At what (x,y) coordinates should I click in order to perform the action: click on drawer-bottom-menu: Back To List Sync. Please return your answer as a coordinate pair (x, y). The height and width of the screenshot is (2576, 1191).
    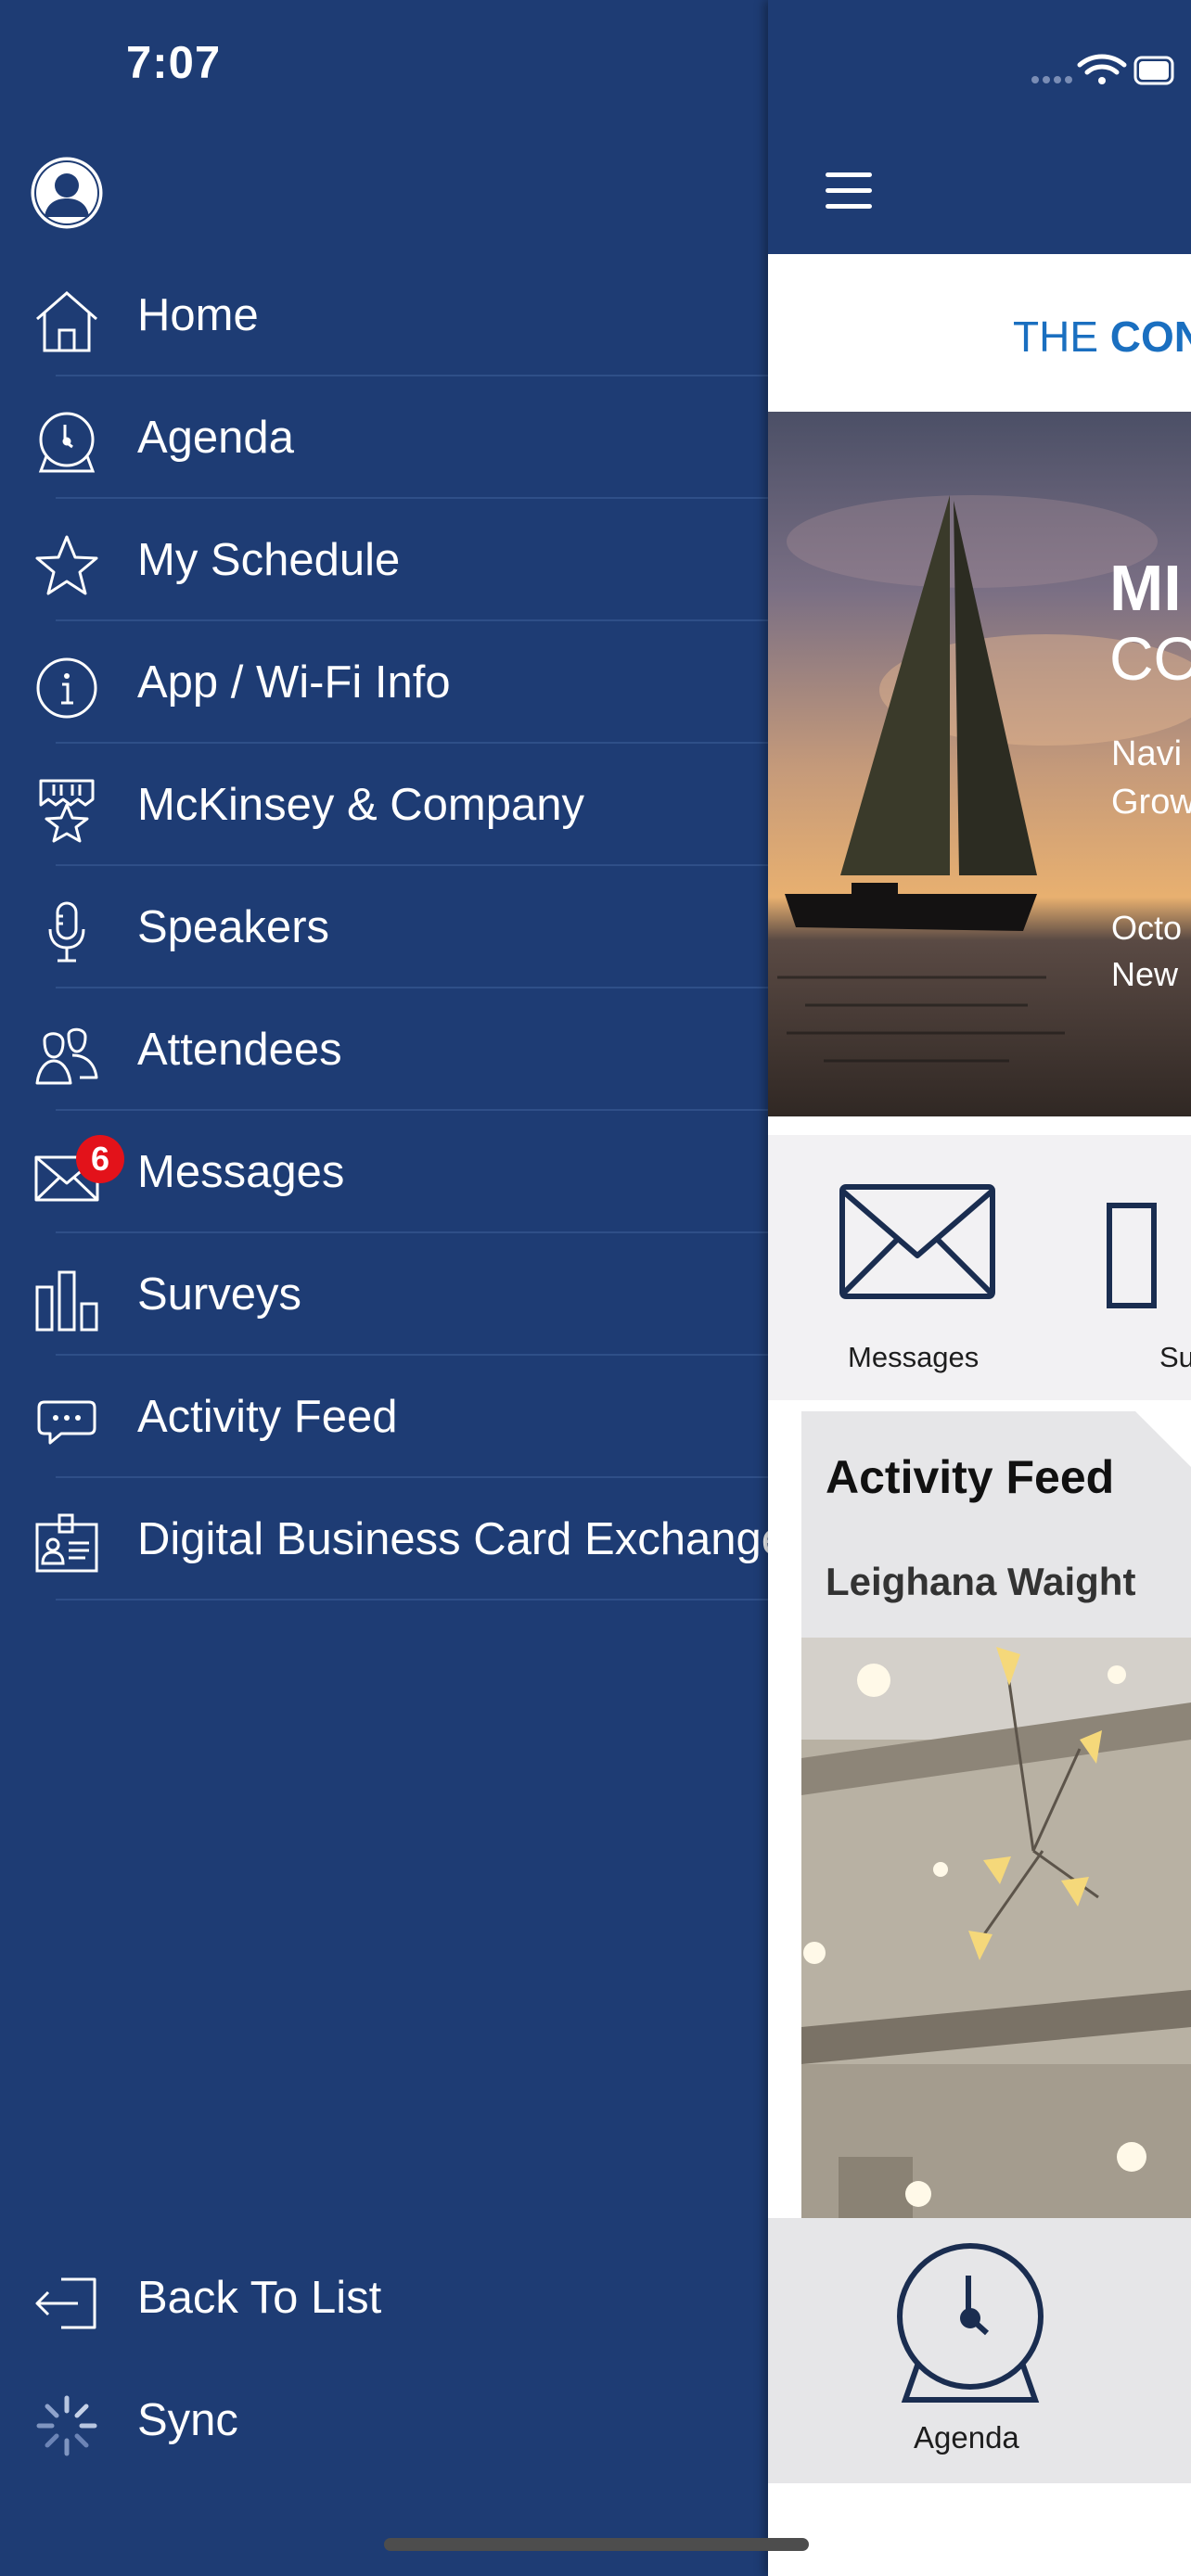
    Looking at the image, I should click on (384, 2359).